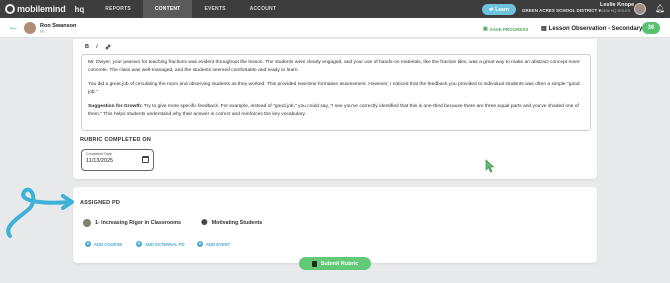  I want to click on calendar-icon, so click(145, 159).